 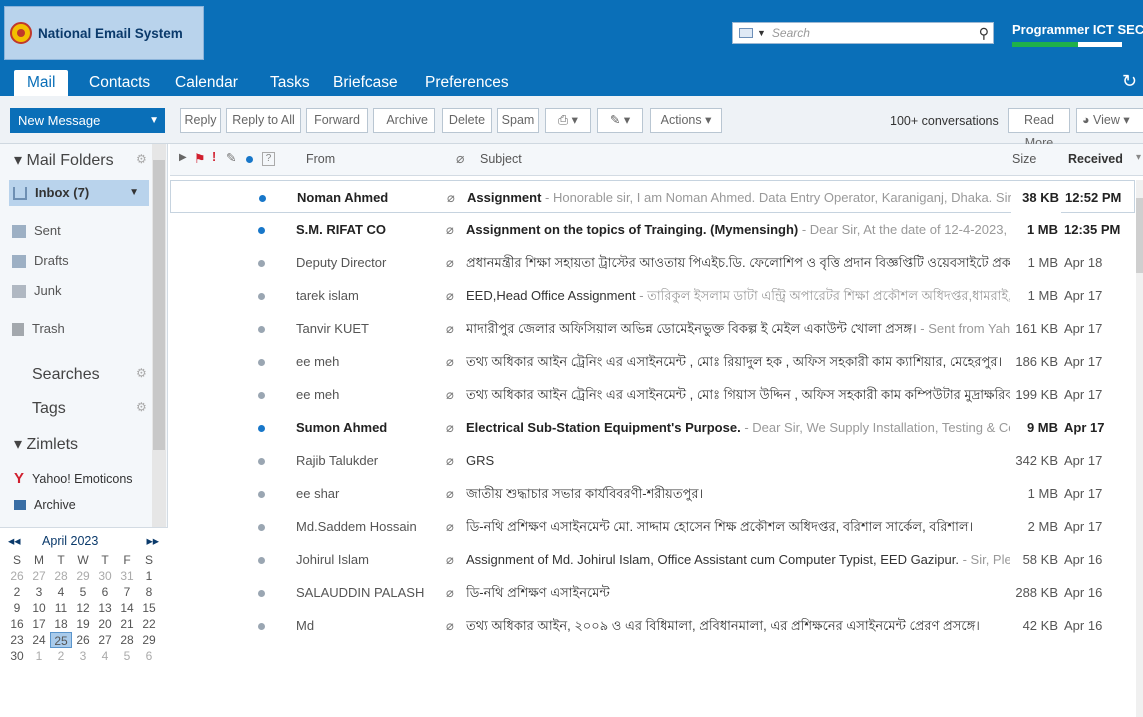 What do you see at coordinates (49, 409) in the screenshot?
I see `tags-header: Tags` at bounding box center [49, 409].